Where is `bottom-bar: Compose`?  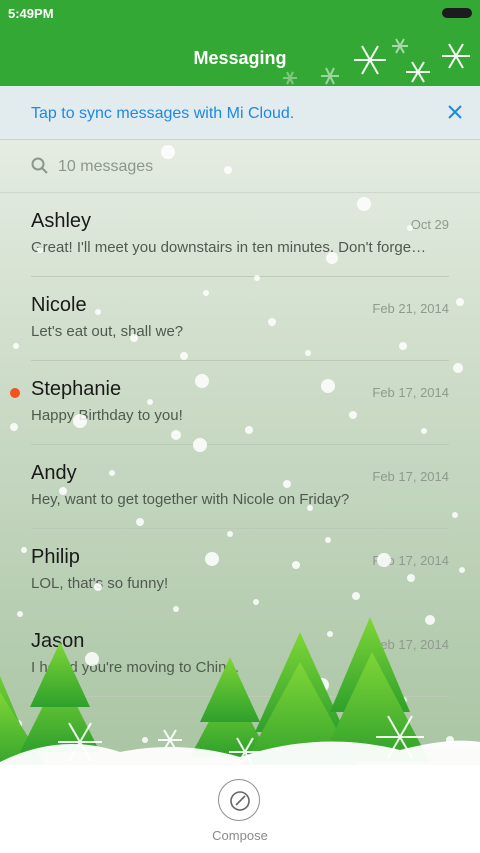 bottom-bar: Compose is located at coordinates (240, 809).